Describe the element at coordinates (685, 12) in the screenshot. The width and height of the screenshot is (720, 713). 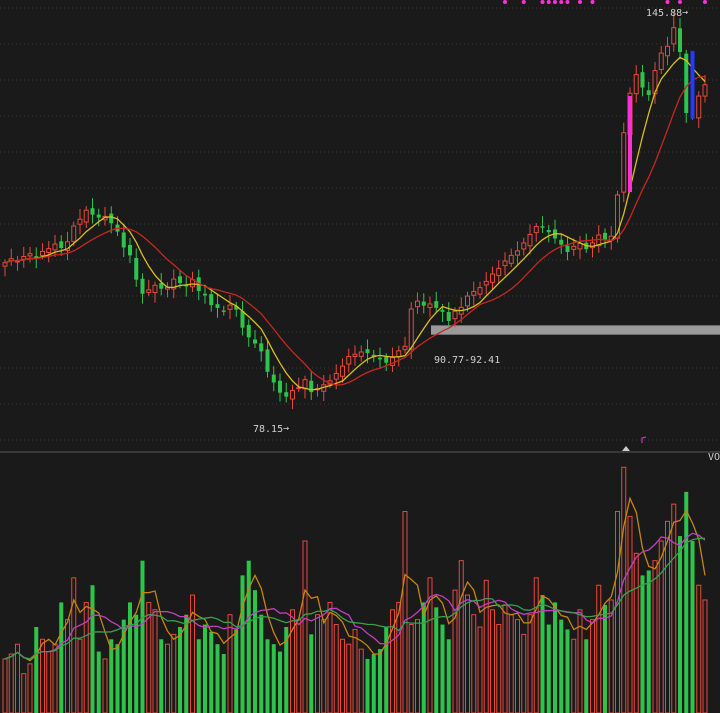
I see `high-price-arrow-icon: →` at that location.